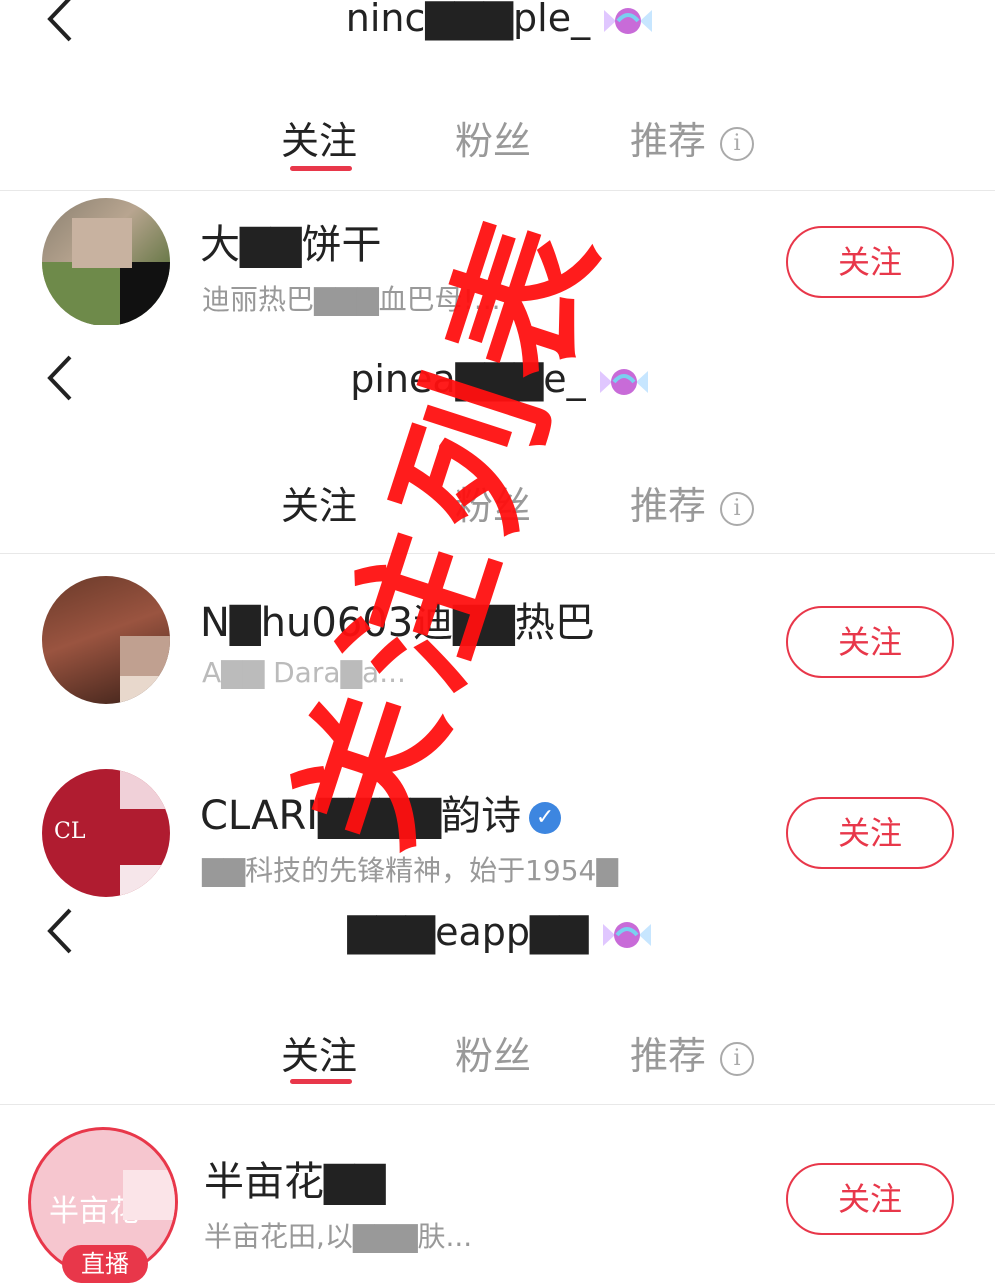 Image resolution: width=995 pixels, height=1283 pixels. I want to click on live-badge: 直播, so click(105, 1264).